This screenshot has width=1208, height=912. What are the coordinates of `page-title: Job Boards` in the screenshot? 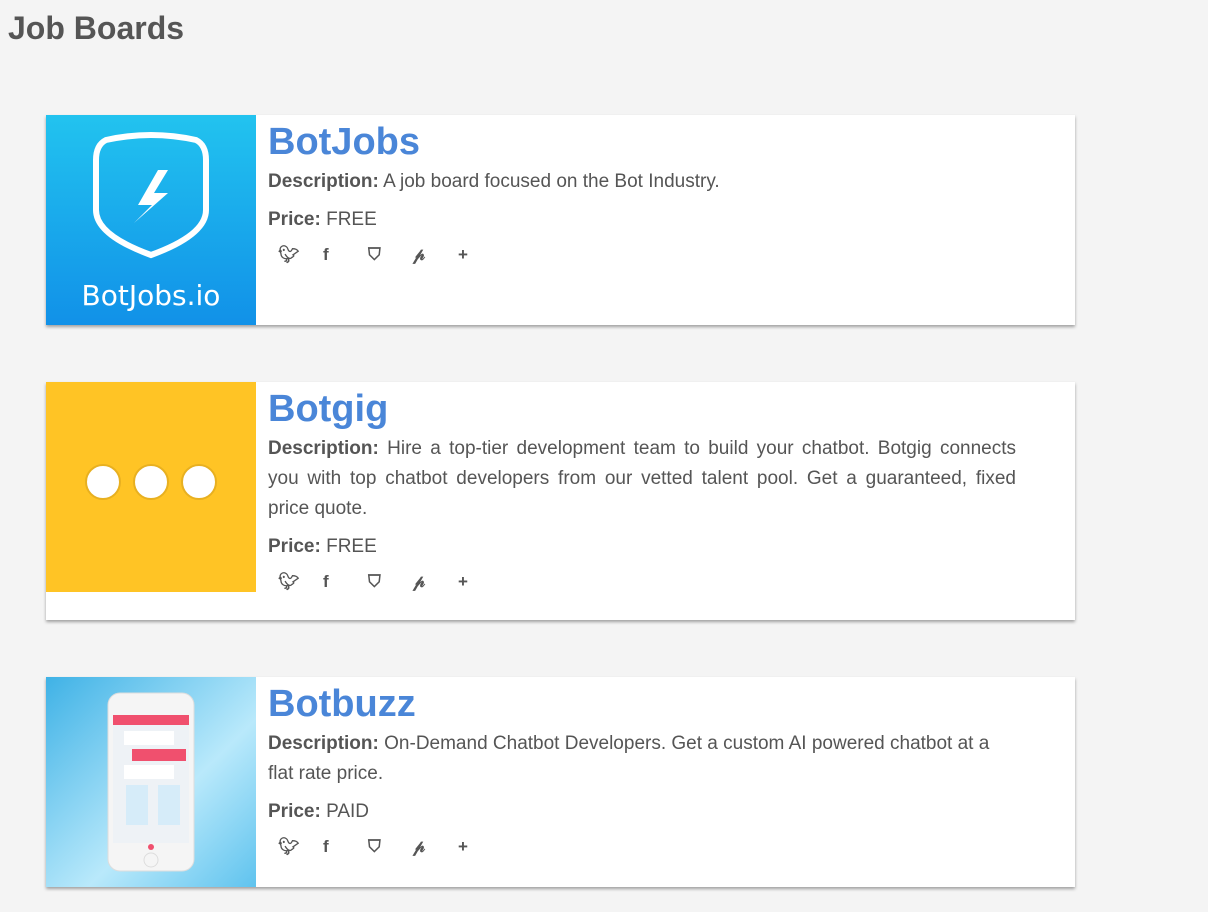 It's located at (96, 28).